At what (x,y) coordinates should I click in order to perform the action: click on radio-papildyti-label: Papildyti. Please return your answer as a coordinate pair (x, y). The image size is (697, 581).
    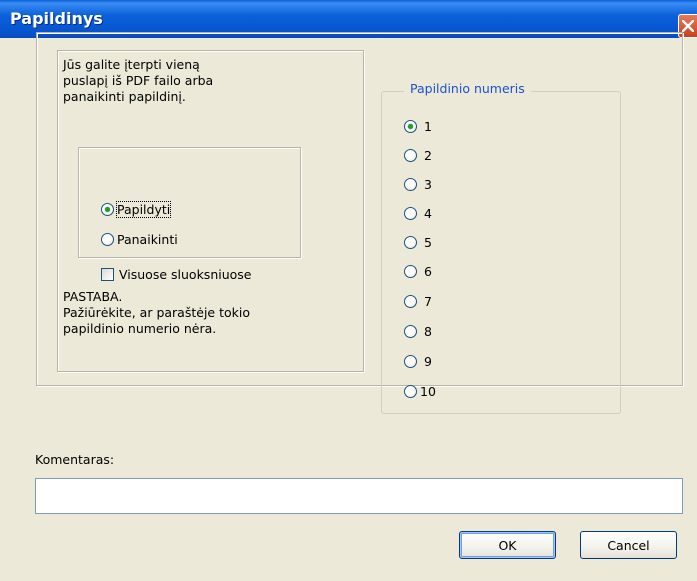
    Looking at the image, I should click on (143, 209).